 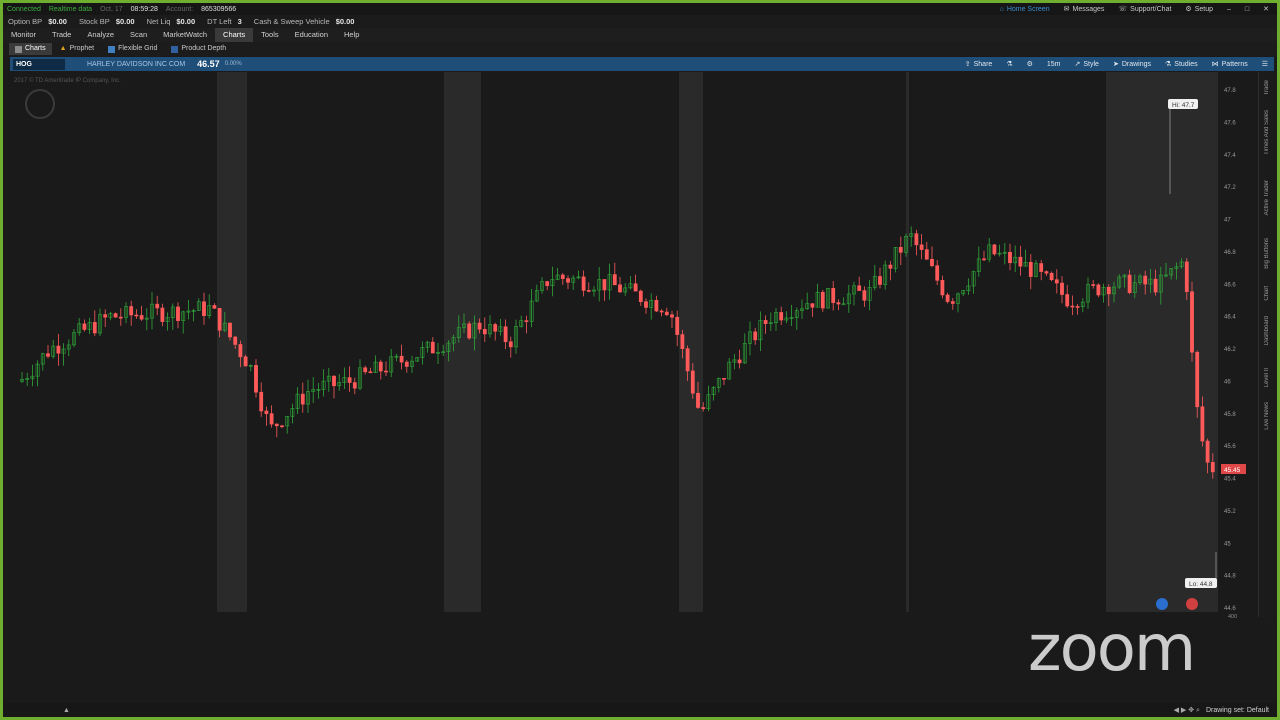 What do you see at coordinates (1247, 9) in the screenshot?
I see `restore-button: □` at bounding box center [1247, 9].